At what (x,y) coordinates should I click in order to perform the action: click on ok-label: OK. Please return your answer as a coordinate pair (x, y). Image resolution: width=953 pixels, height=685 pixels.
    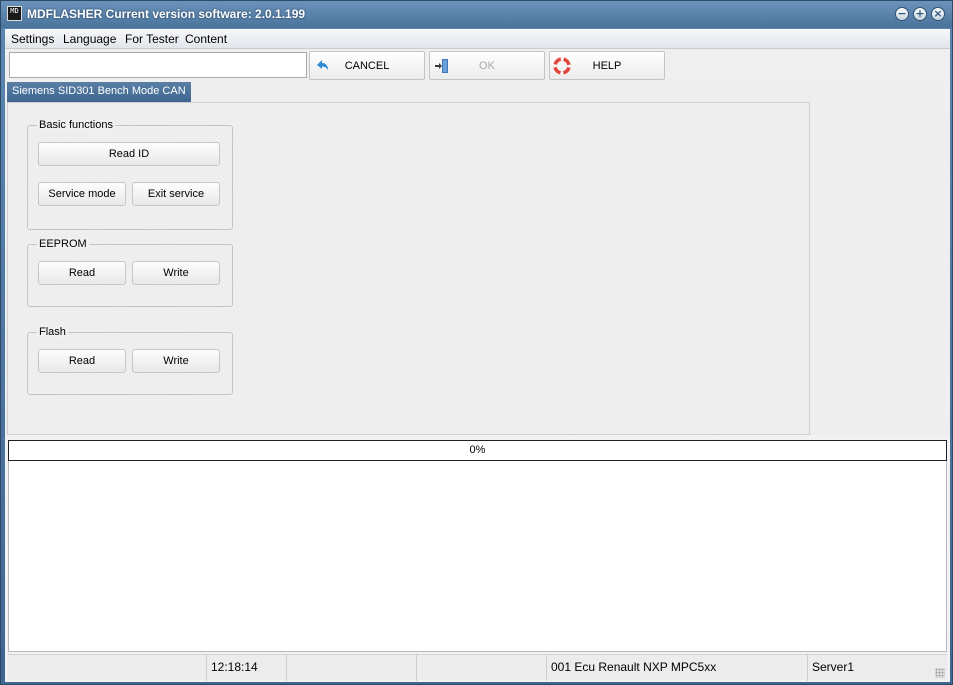
    Looking at the image, I should click on (487, 66).